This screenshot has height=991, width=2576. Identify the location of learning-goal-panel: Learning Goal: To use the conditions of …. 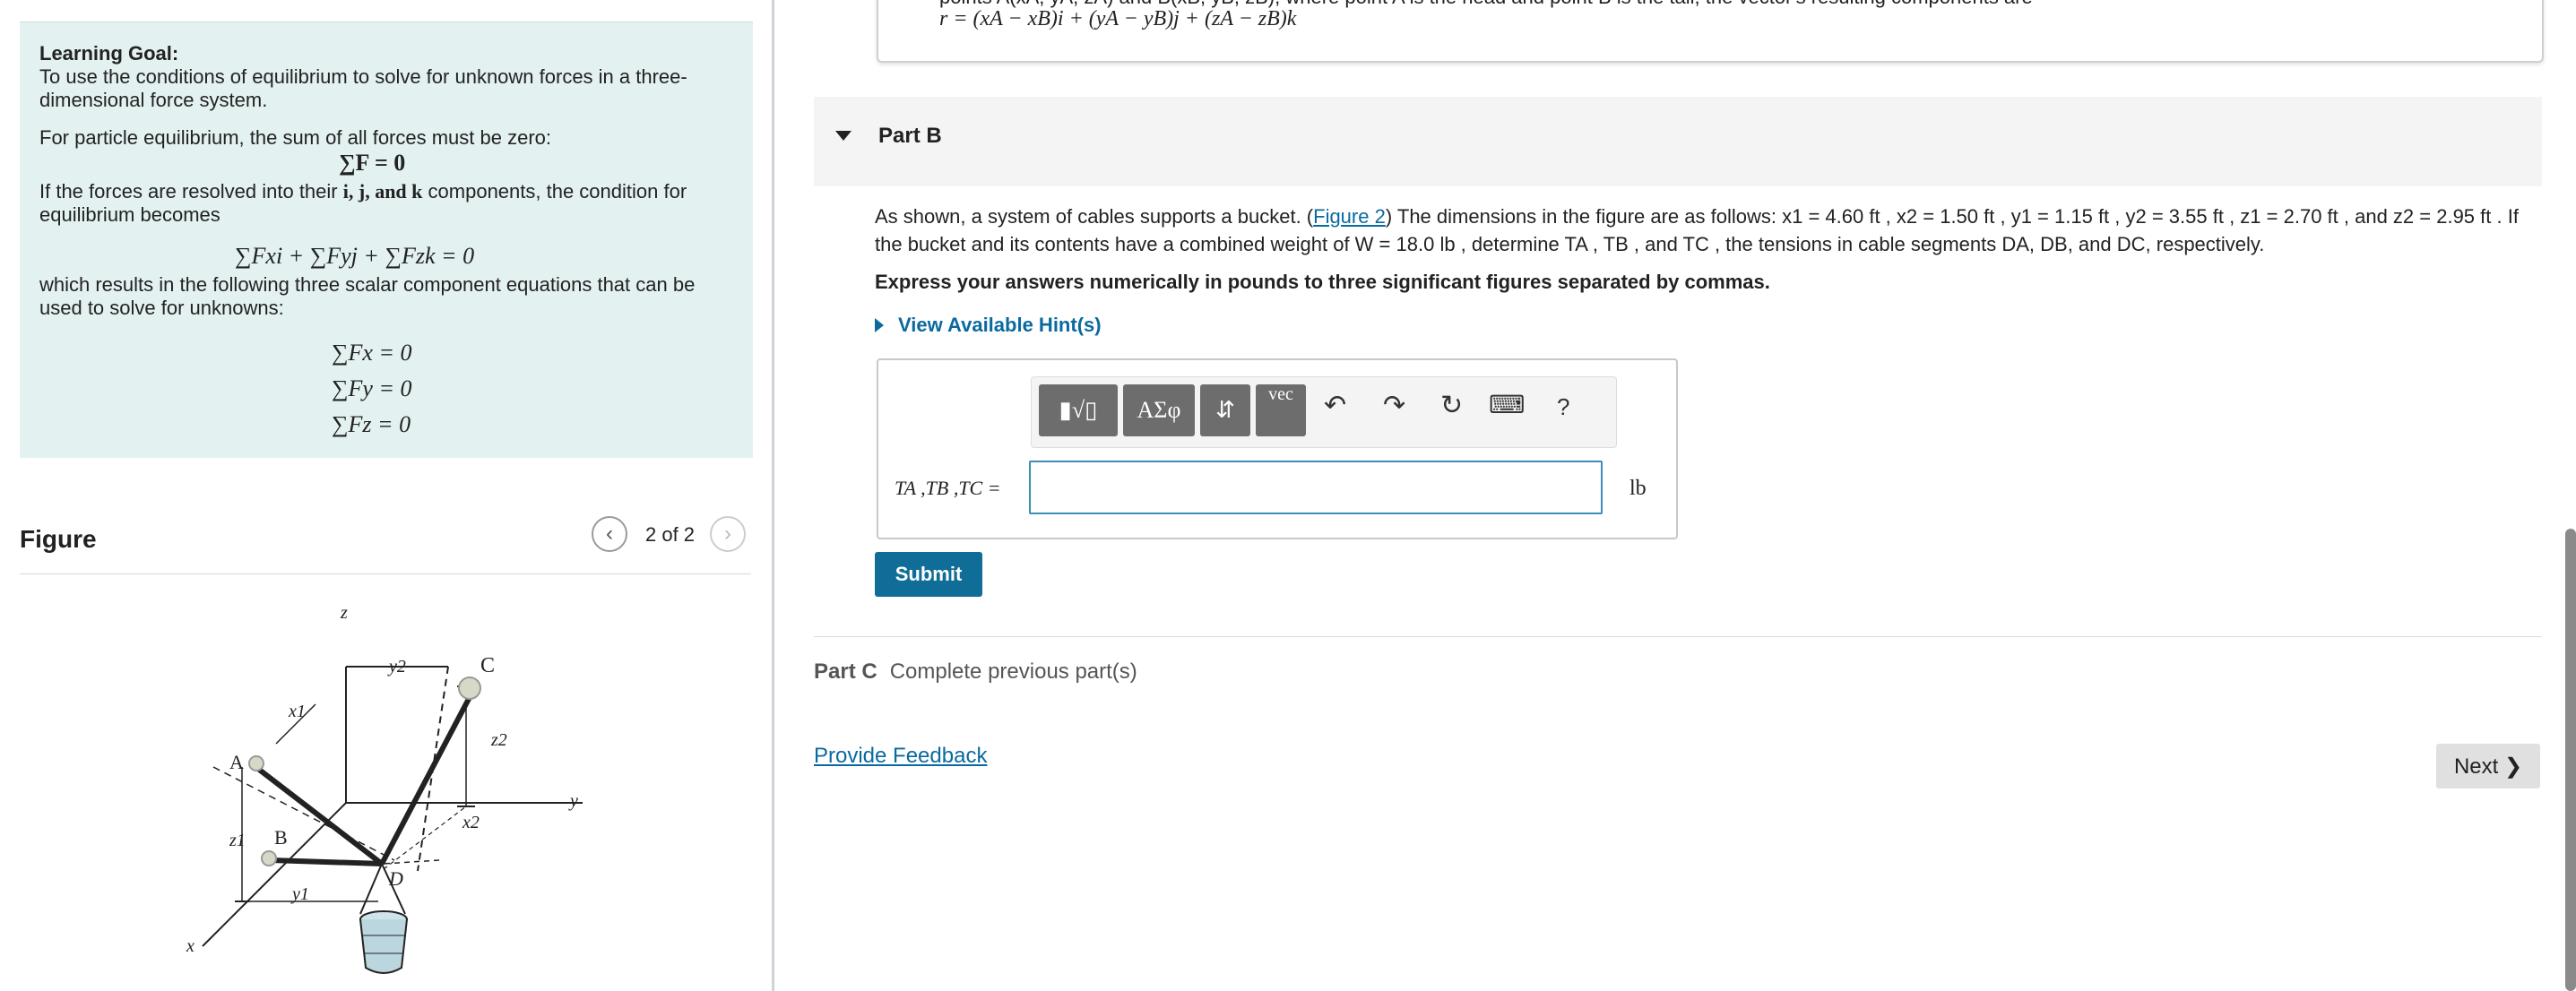
(386, 240).